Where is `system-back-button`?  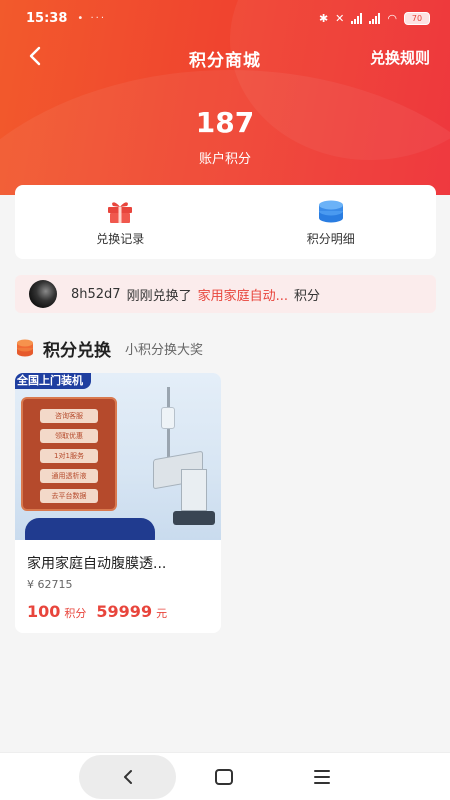
system-back-button is located at coordinates (127, 777).